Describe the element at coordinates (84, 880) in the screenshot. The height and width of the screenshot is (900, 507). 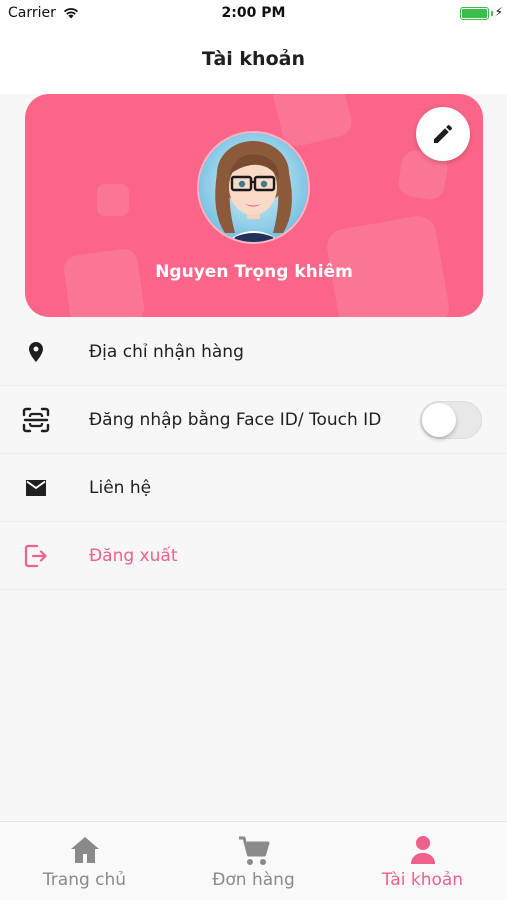
I see `tab-label: Trang chủ` at that location.